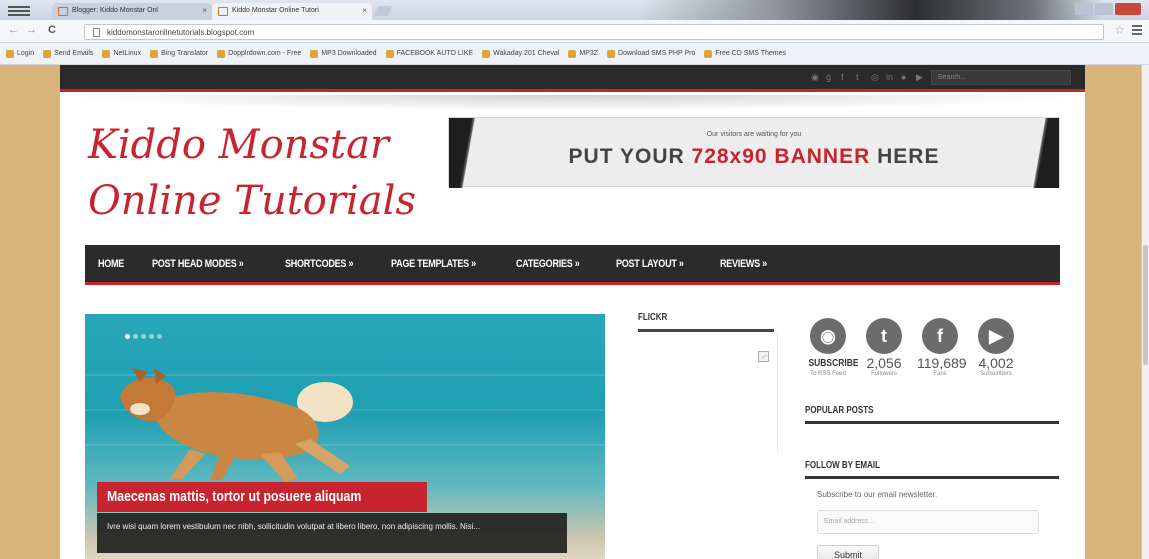 The height and width of the screenshot is (559, 1149). Describe the element at coordinates (52, 30) in the screenshot. I see `reload-icon: C` at that location.